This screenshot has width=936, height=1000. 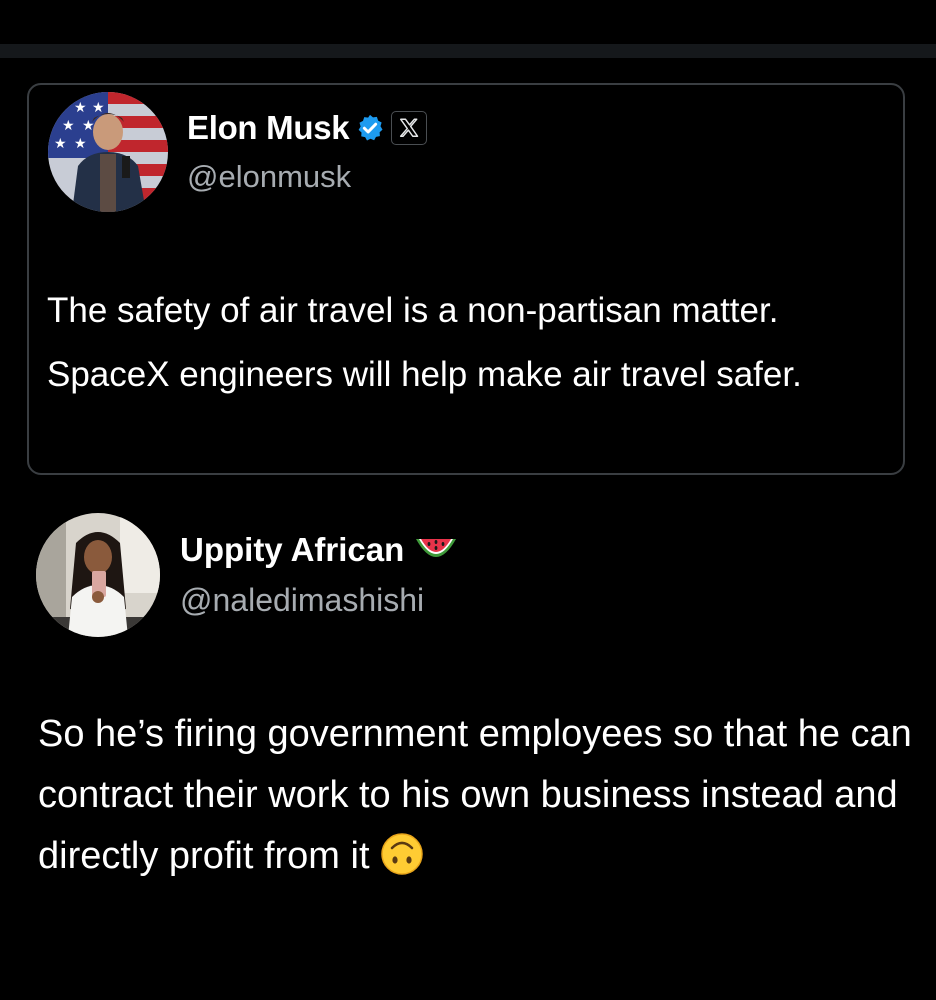 What do you see at coordinates (268, 128) in the screenshot?
I see `quoted-author-name: Elon Musk` at bounding box center [268, 128].